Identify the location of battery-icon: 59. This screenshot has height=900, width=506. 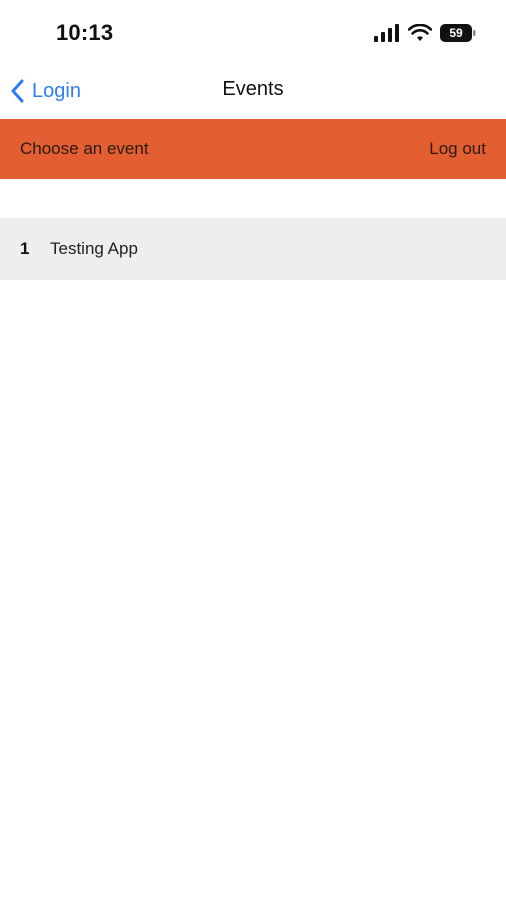
(458, 33).